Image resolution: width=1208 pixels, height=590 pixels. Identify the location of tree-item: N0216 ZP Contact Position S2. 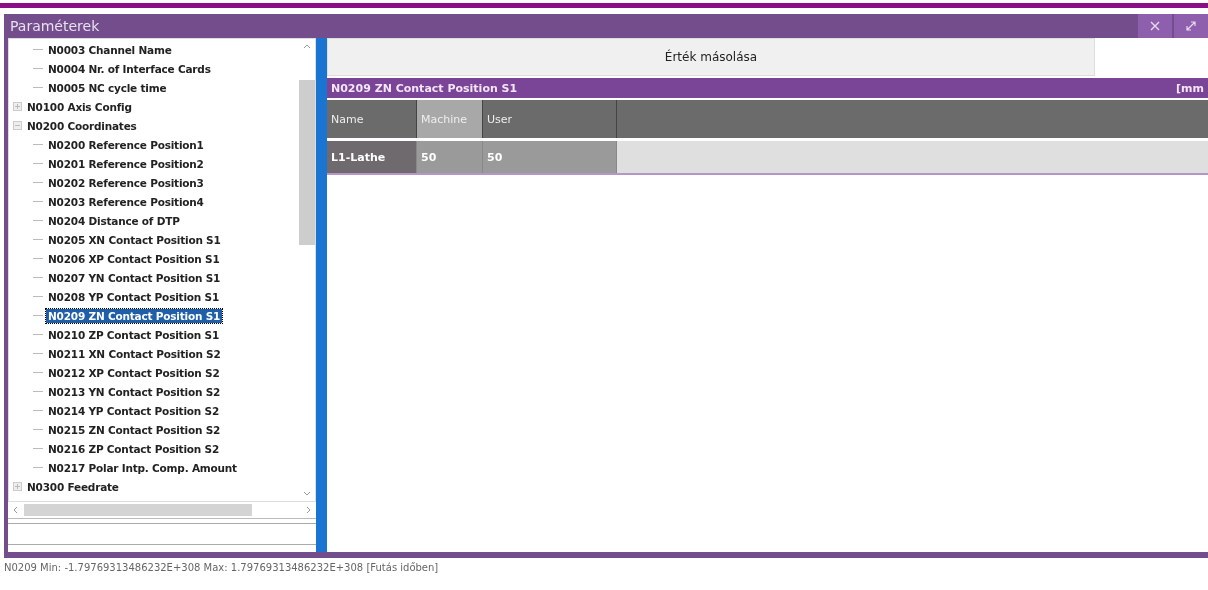
(134, 448).